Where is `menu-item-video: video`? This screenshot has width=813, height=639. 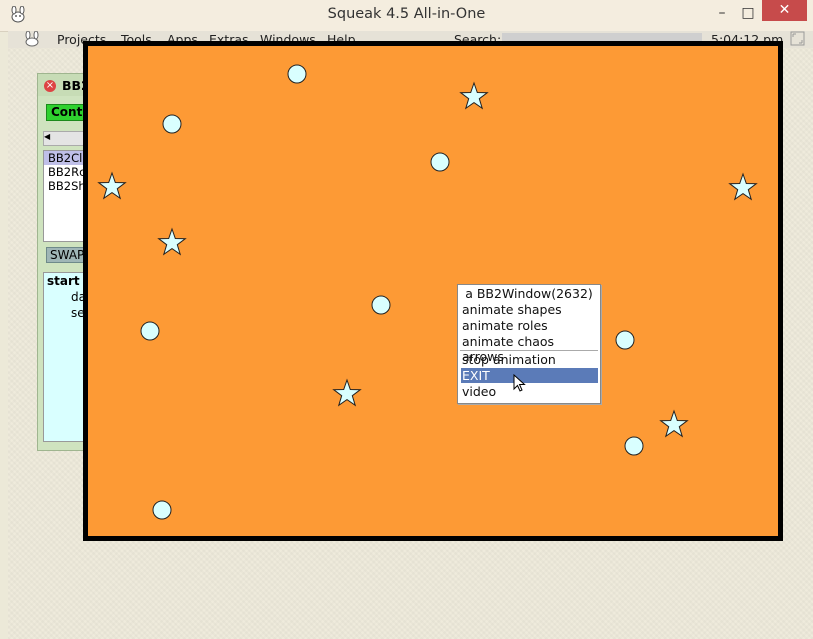
menu-item-video: video is located at coordinates (529, 391).